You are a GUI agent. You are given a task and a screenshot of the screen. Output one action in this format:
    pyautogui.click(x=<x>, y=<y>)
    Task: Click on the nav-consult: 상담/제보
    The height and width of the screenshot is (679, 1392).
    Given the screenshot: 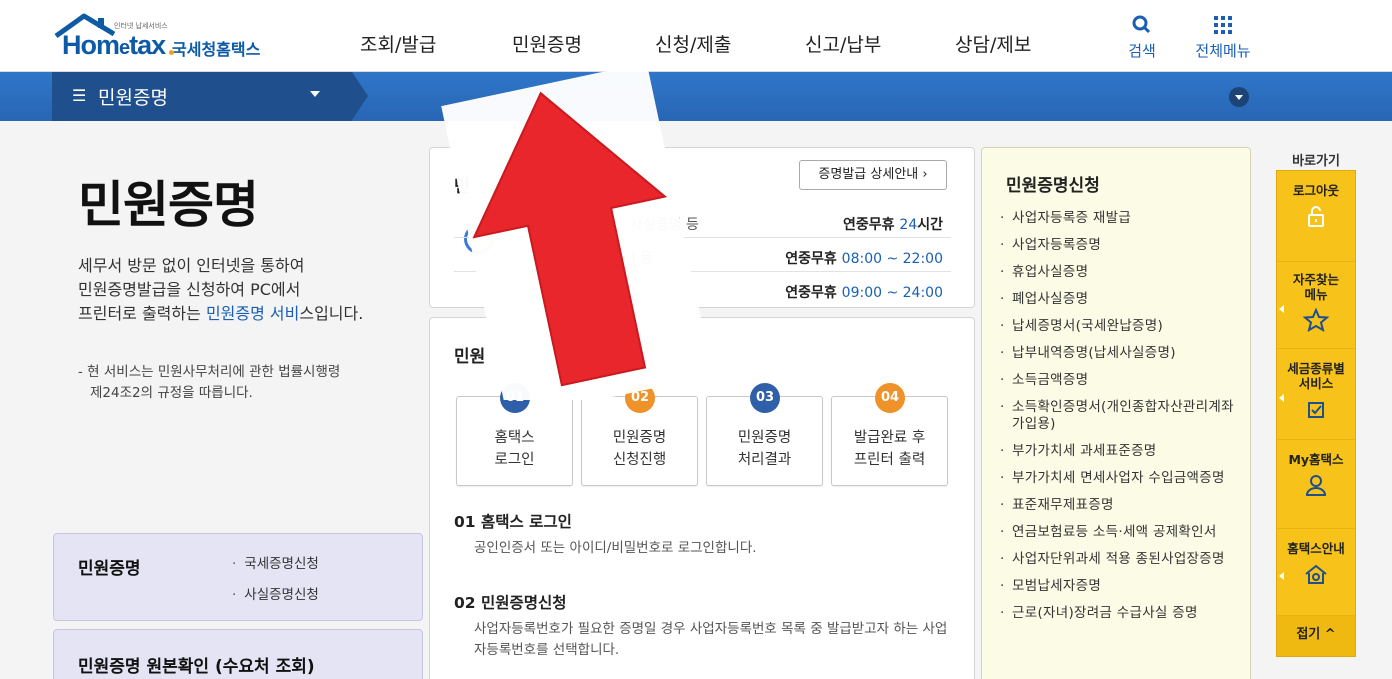 What is the action you would take?
    pyautogui.click(x=993, y=43)
    